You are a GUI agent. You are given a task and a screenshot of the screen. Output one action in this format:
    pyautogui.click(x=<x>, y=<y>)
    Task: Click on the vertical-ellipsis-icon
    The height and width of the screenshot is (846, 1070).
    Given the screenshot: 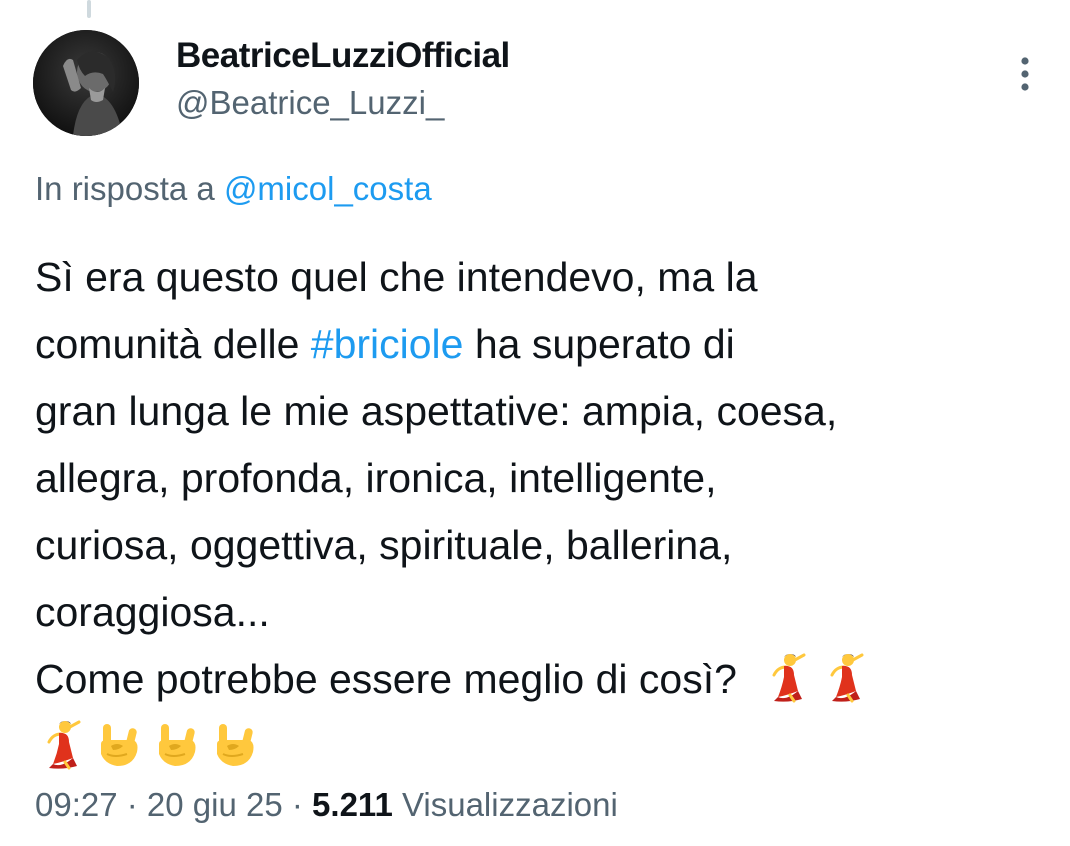 What is the action you would take?
    pyautogui.click(x=1025, y=74)
    